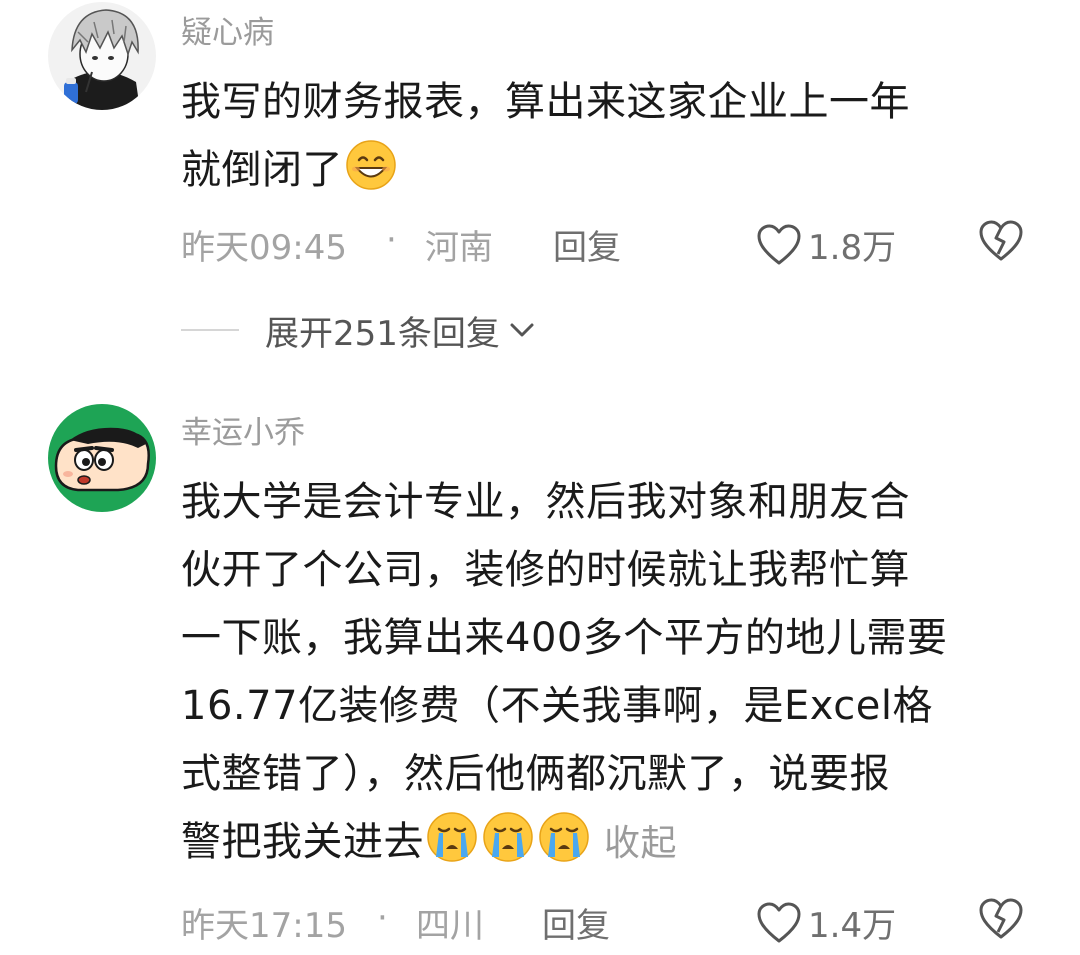  What do you see at coordinates (264, 926) in the screenshot?
I see `timestamp: 昨天17:15` at bounding box center [264, 926].